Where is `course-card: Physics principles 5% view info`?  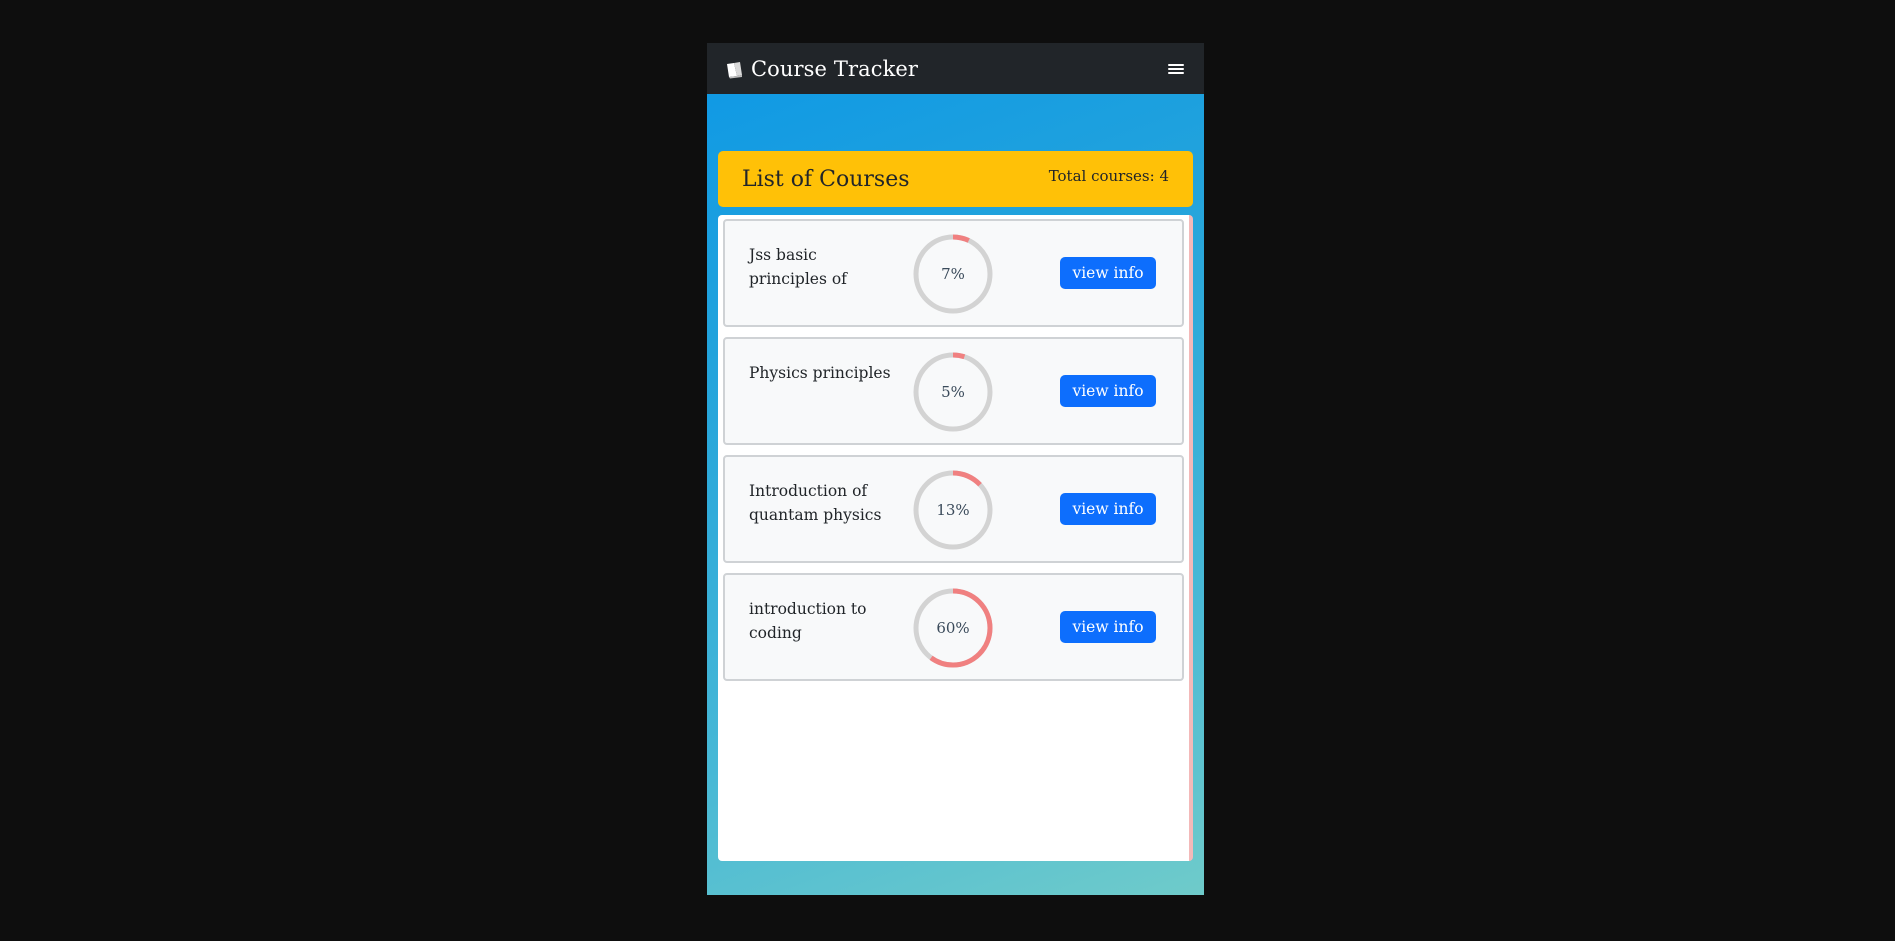 course-card: Physics principles 5% view info is located at coordinates (953, 391).